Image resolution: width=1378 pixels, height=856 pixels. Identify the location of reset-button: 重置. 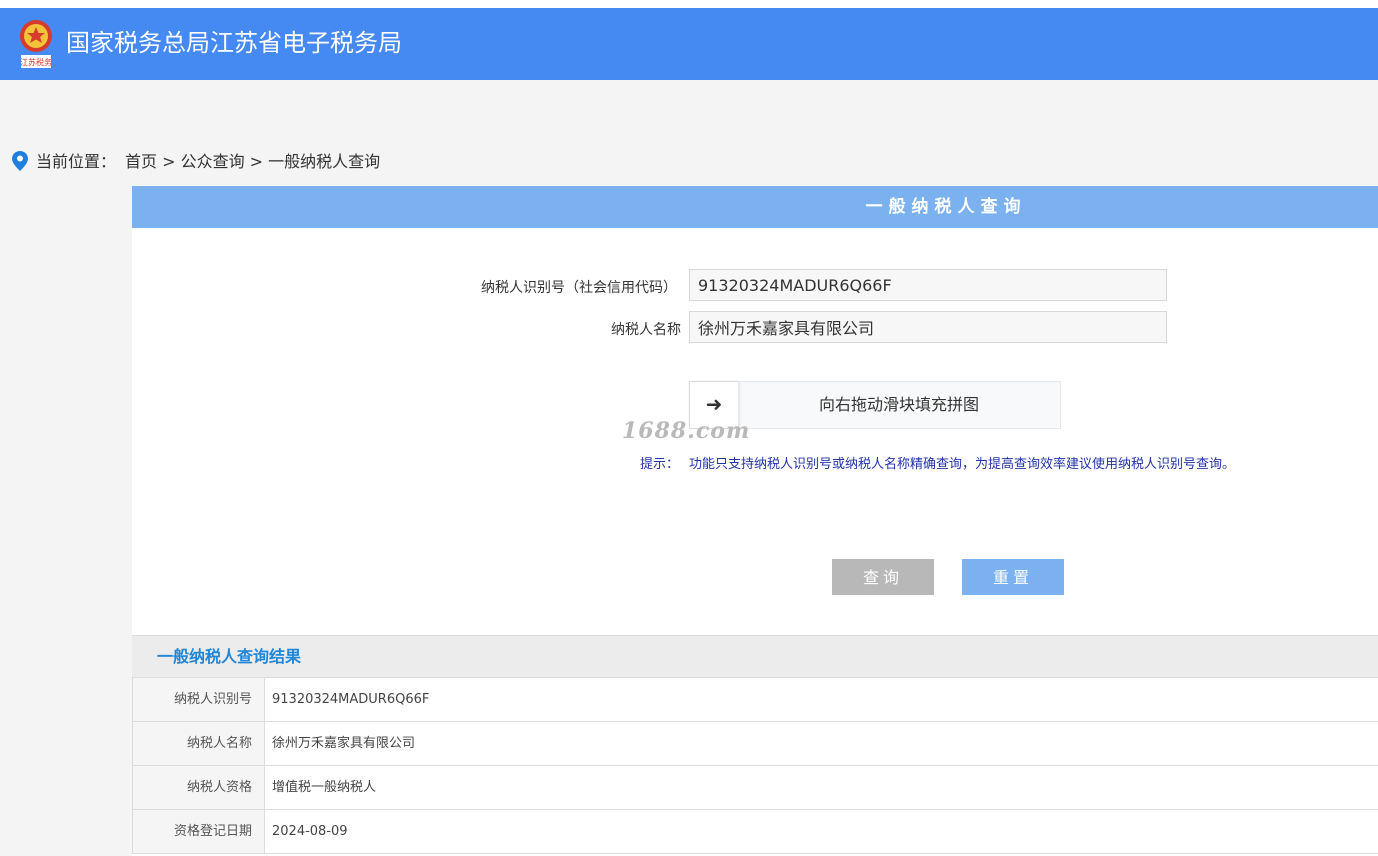
(1013, 577).